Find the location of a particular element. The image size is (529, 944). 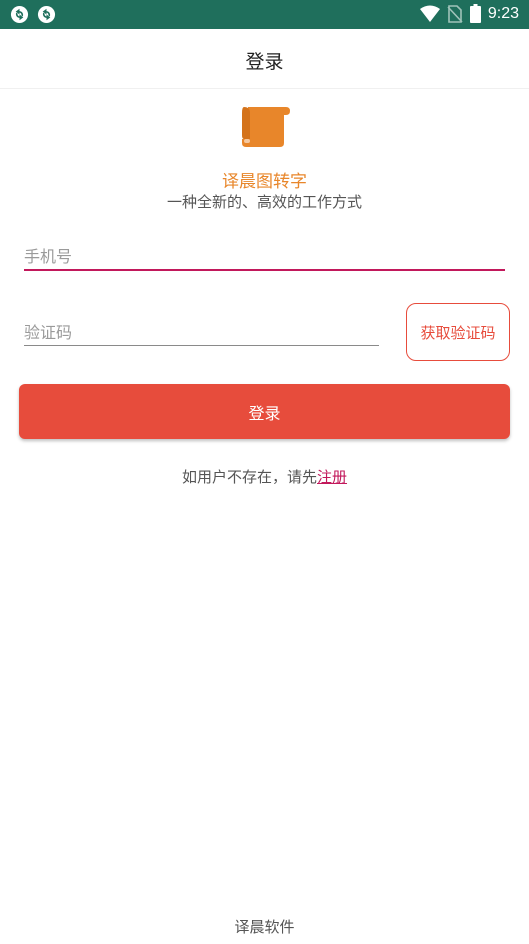

get-code-button: 获取验证码 is located at coordinates (458, 332).